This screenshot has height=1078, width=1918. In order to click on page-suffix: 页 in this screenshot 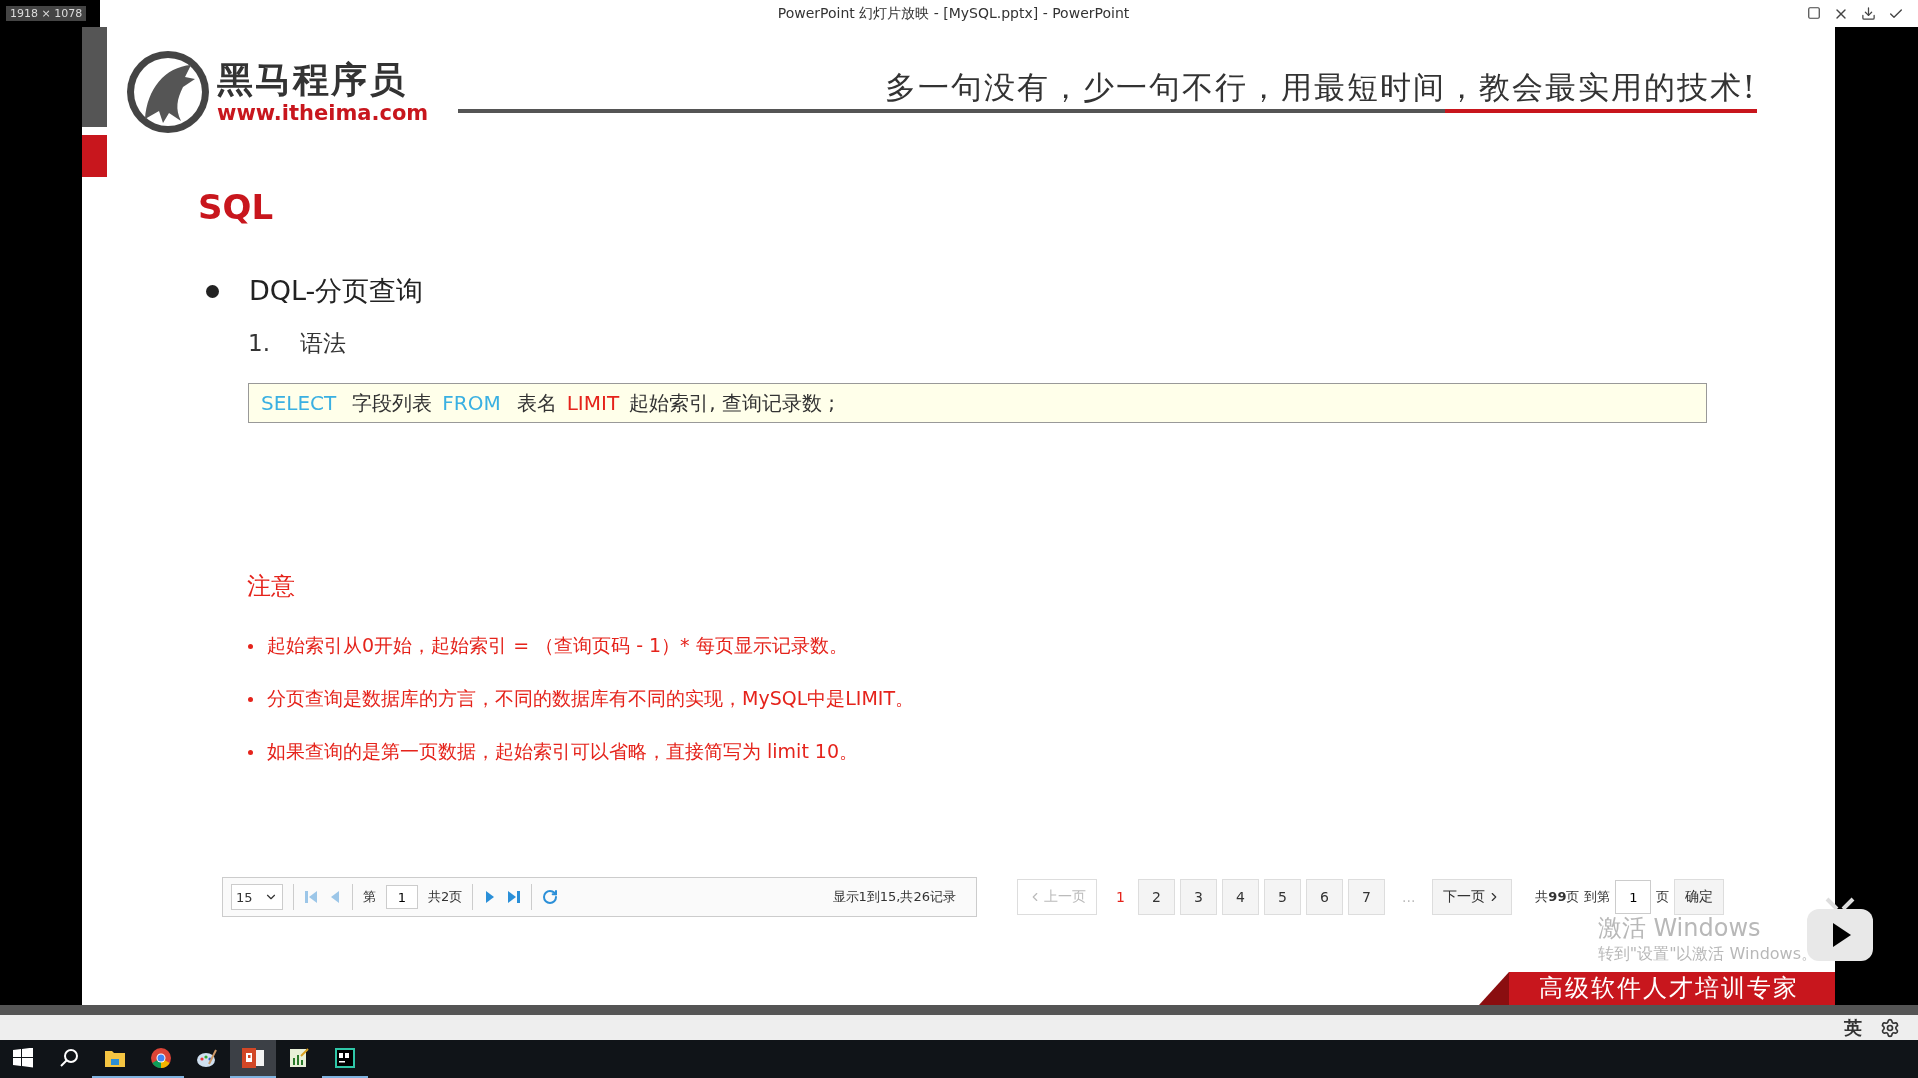, I will do `click(1663, 897)`.